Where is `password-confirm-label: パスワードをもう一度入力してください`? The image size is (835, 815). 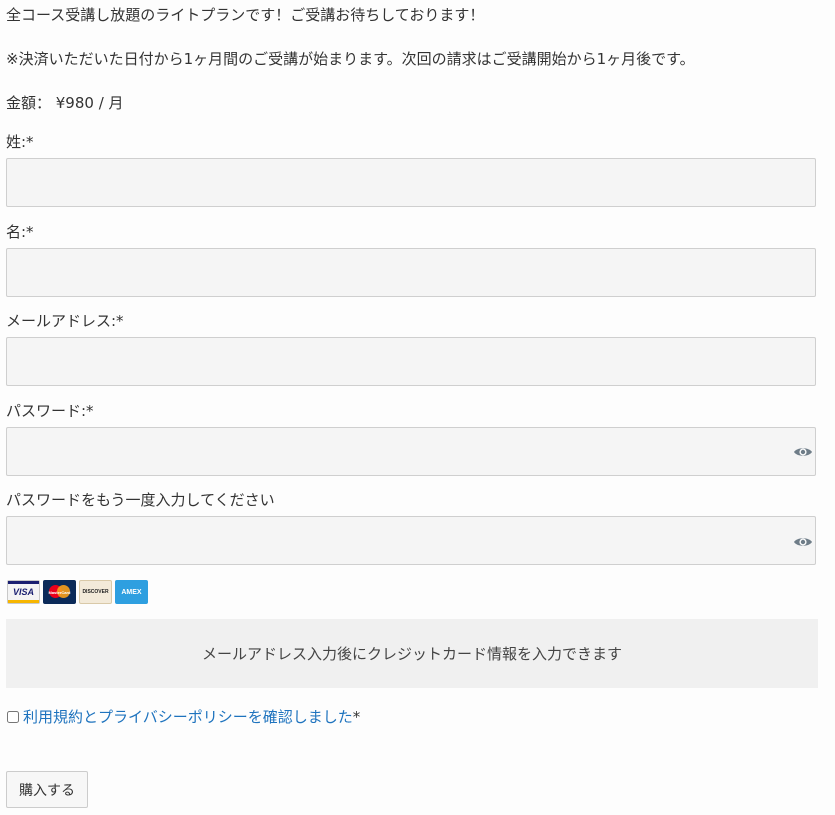 password-confirm-label: パスワードをもう一度入力してください is located at coordinates (140, 500).